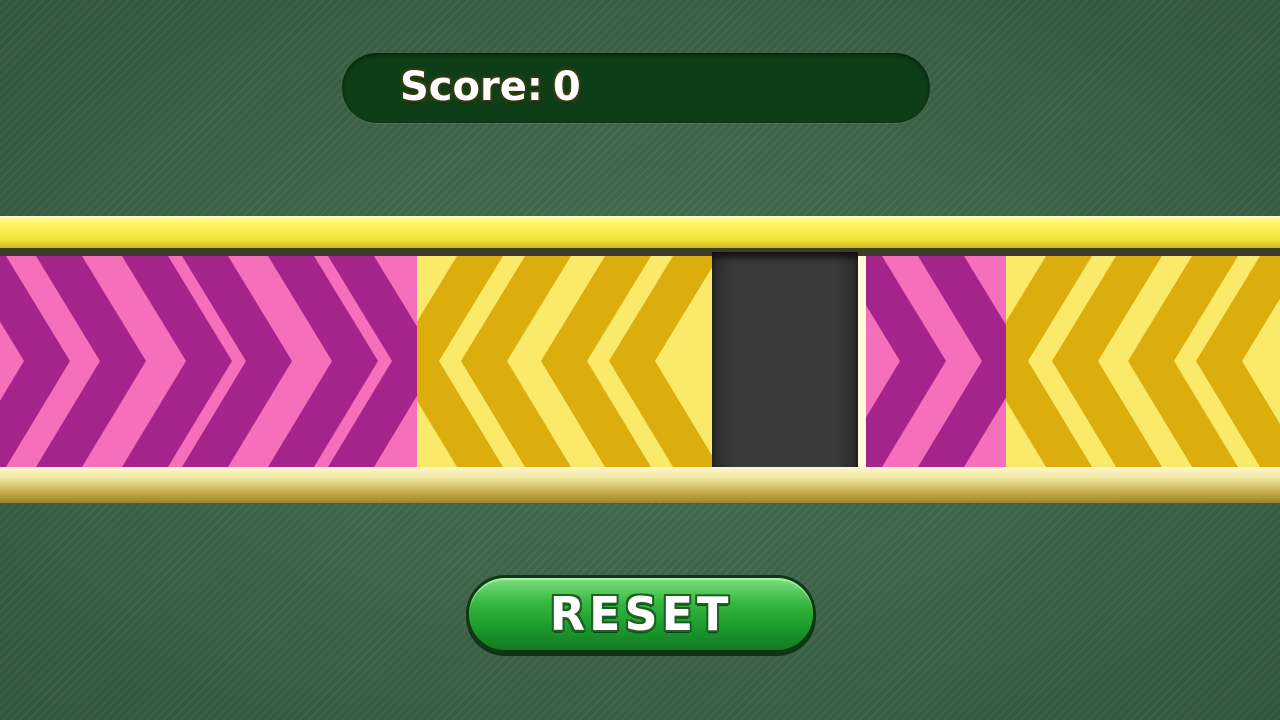  Describe the element at coordinates (640, 485) in the screenshot. I see `track-bottom-rail` at that location.